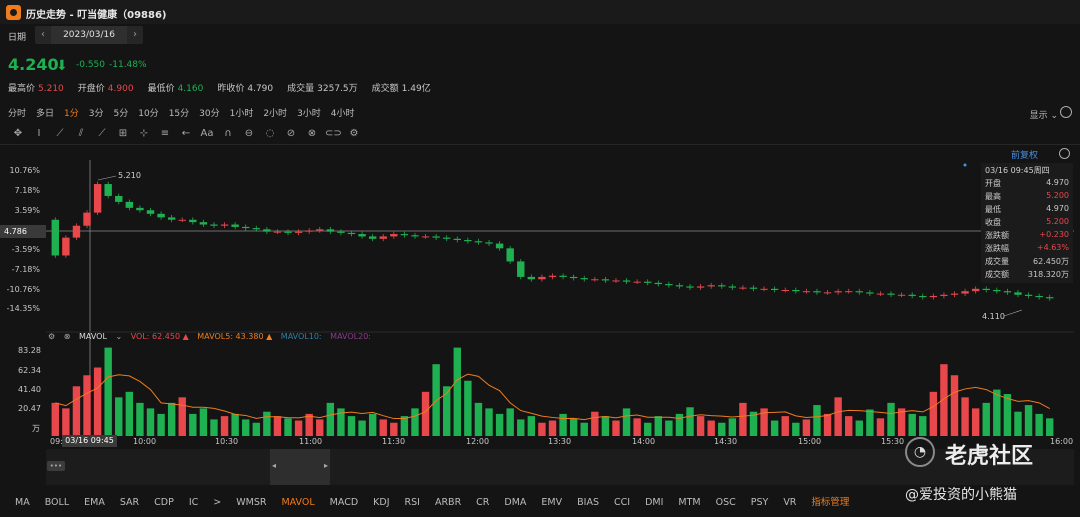 The width and height of the screenshot is (1080, 517). I want to click on chevron-down-icon: ⌄, so click(118, 336).